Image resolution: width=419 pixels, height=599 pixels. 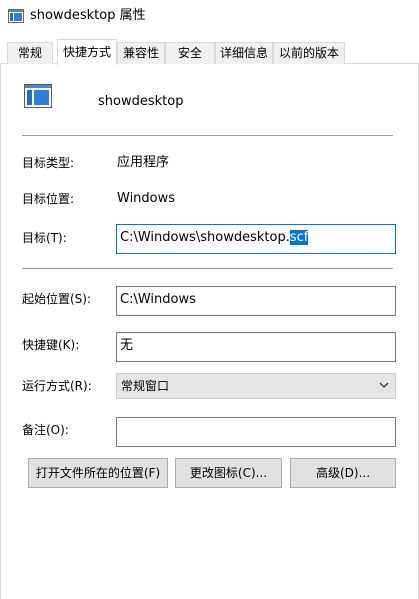 What do you see at coordinates (145, 386) in the screenshot?
I see `run-dropdown-value: 常规窗口` at bounding box center [145, 386].